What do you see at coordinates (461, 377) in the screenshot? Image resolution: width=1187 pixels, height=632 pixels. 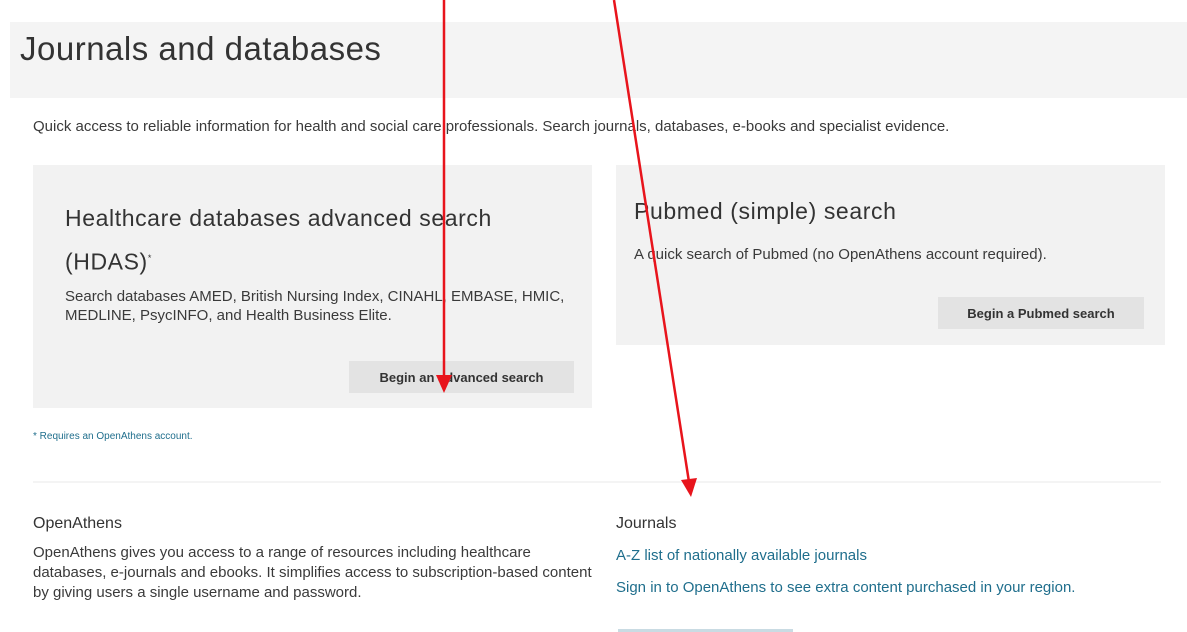 I see `begin-advanced-search-button: Begin an advanced search` at bounding box center [461, 377].